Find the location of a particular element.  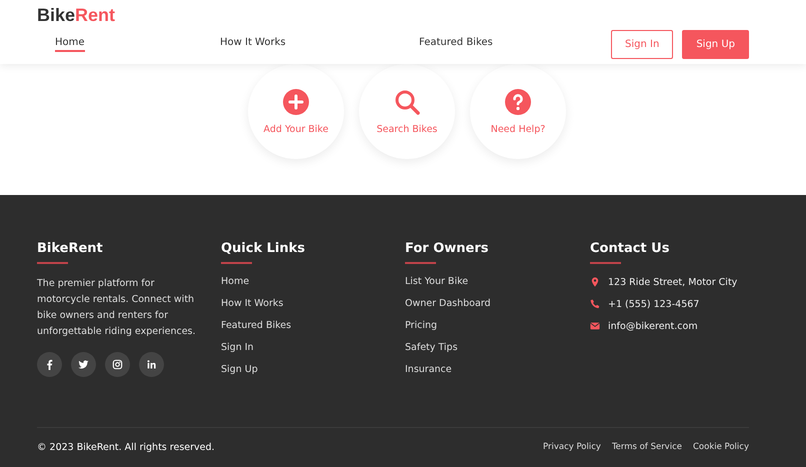

footer-link: Featured Bikes is located at coordinates (256, 326).